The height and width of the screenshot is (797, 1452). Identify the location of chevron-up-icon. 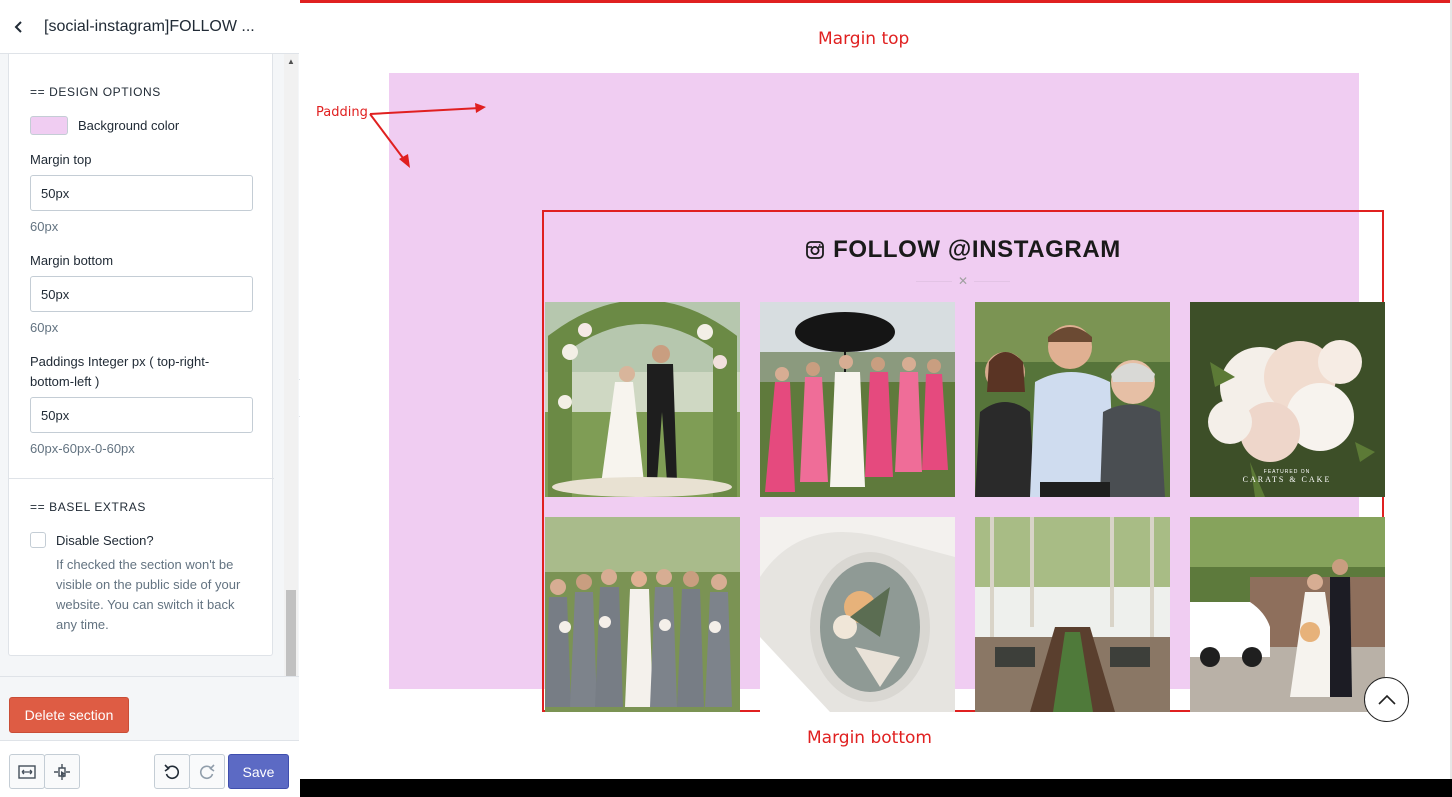
(1386, 699).